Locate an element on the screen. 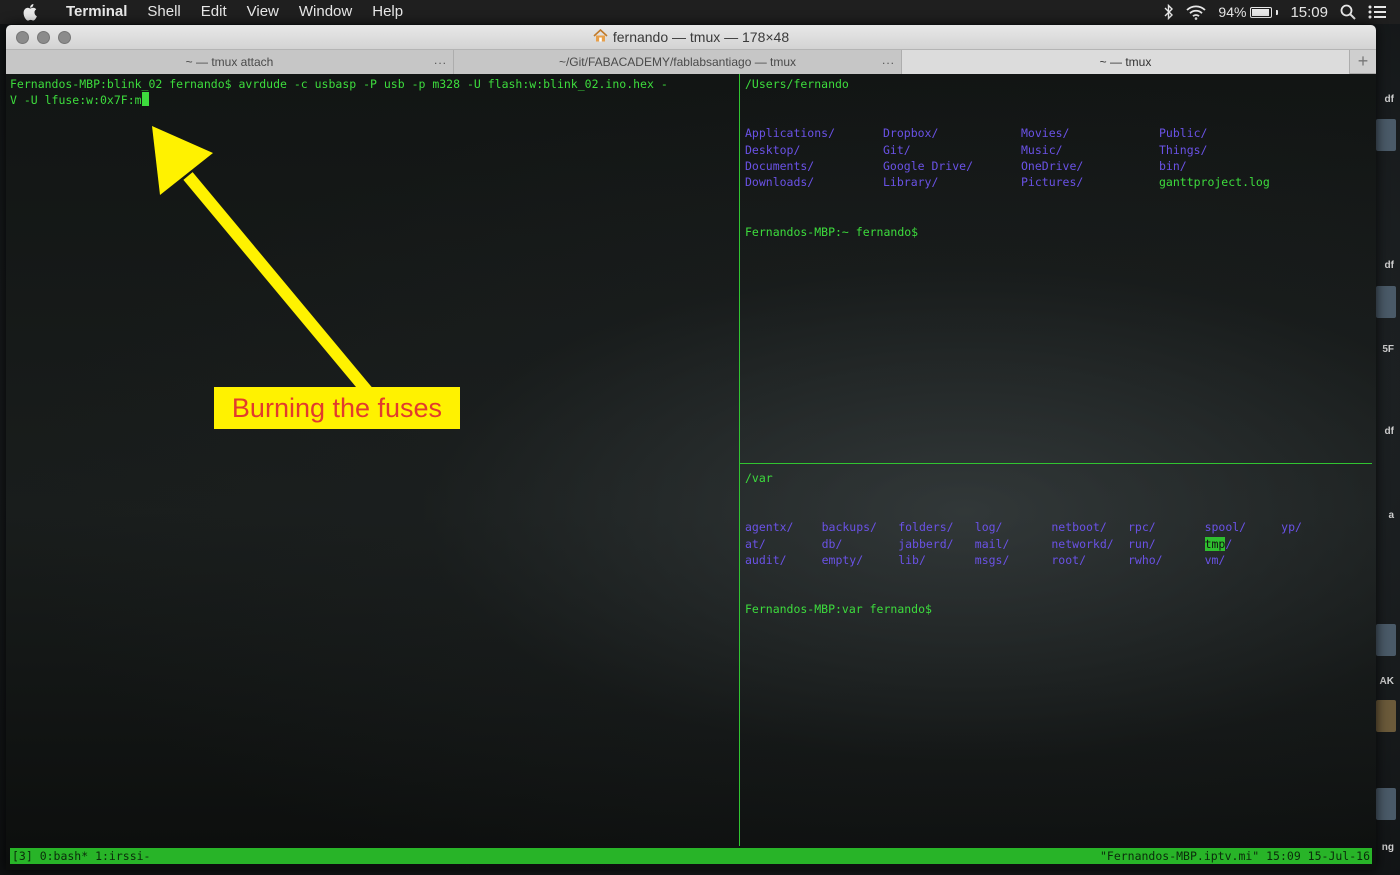  ls-entry: bin/ is located at coordinates (1239, 166).